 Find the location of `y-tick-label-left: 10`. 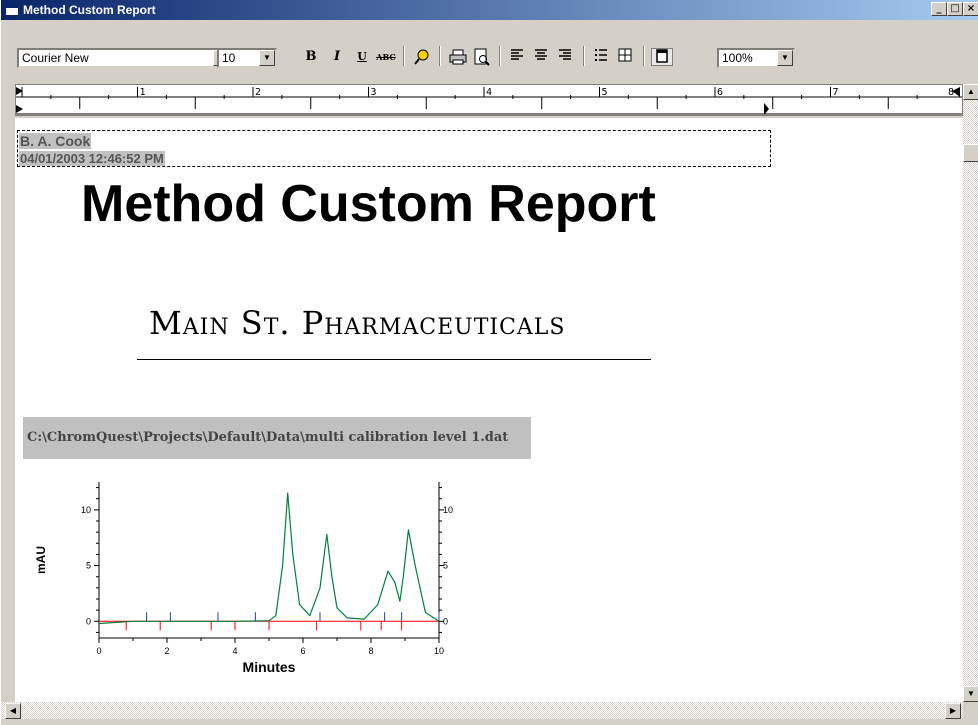

y-tick-label-left: 10 is located at coordinates (86, 510).